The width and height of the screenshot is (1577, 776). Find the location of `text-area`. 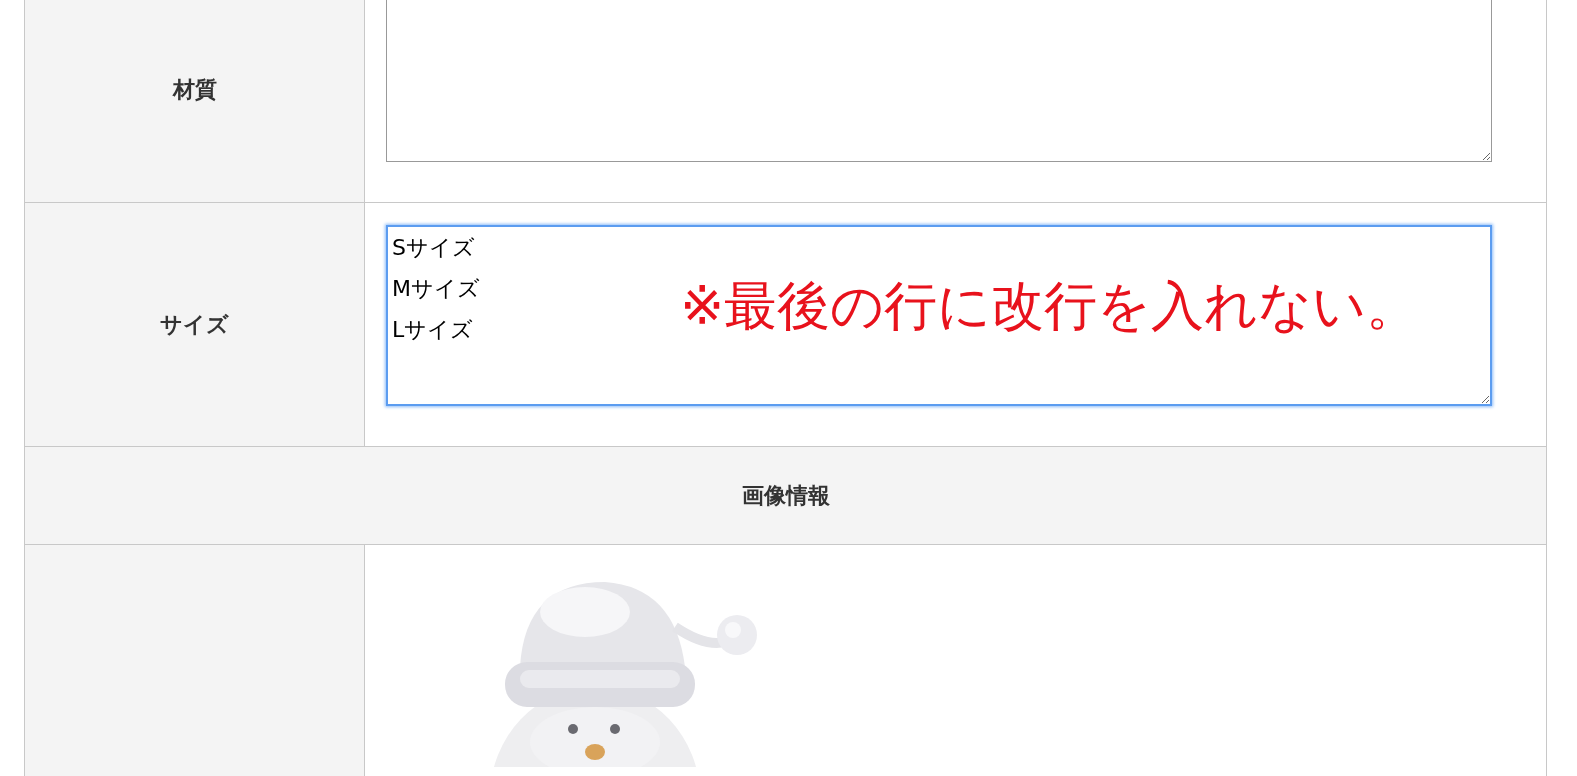

text-area is located at coordinates (939, 81).